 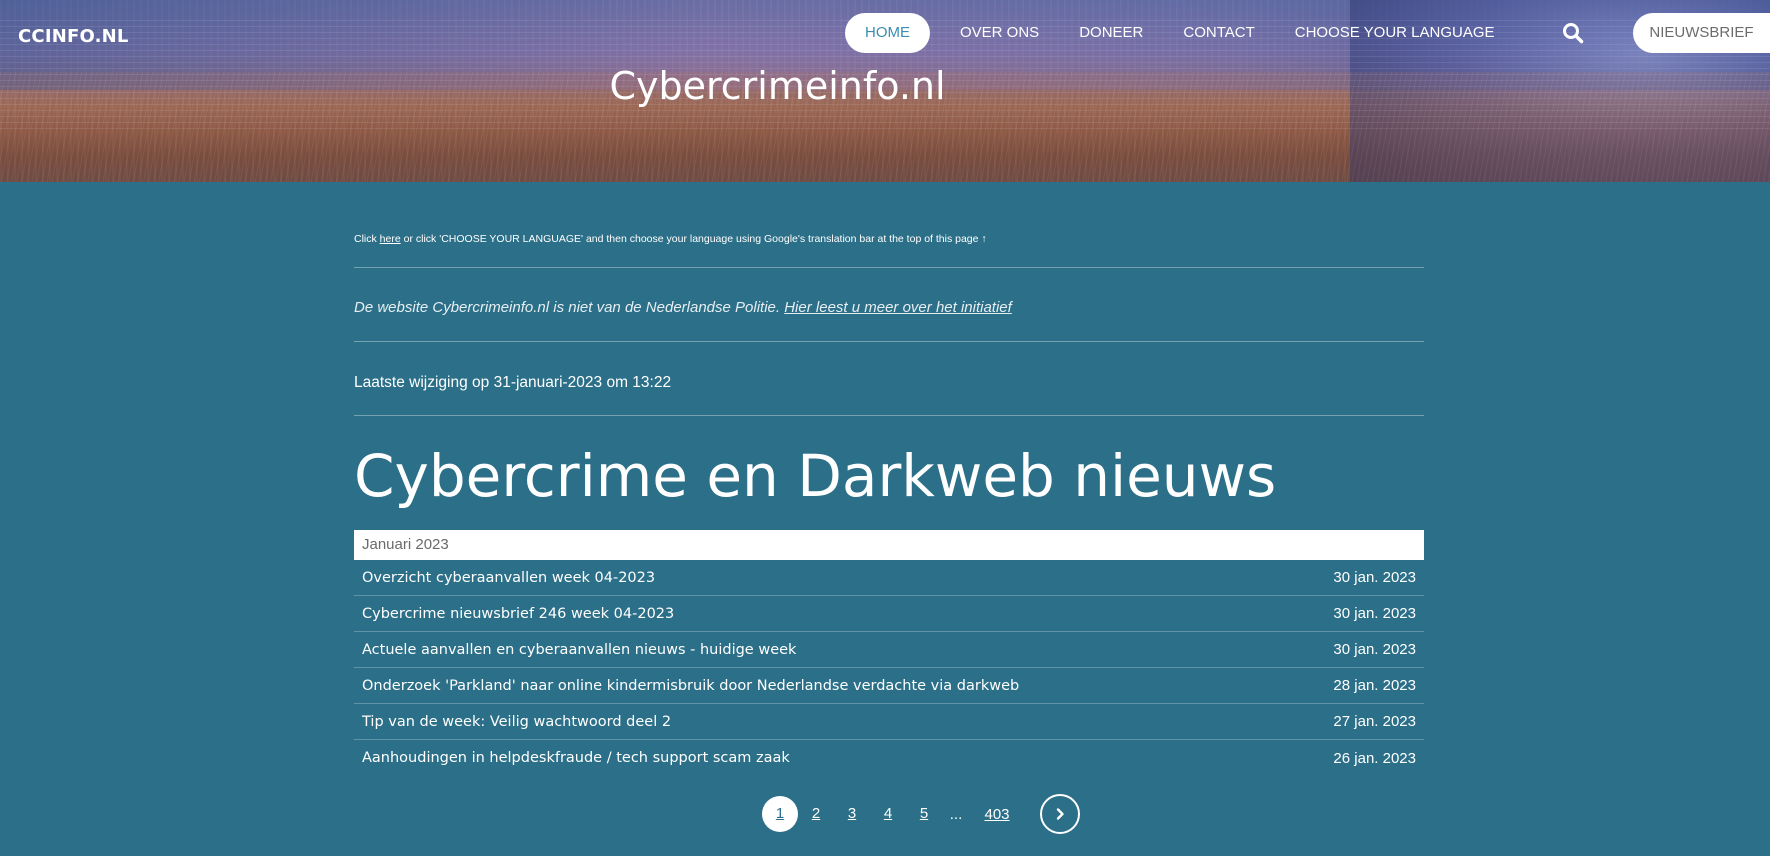 What do you see at coordinates (1374, 685) in the screenshot?
I see `news-date: 28 jan. 2023` at bounding box center [1374, 685].